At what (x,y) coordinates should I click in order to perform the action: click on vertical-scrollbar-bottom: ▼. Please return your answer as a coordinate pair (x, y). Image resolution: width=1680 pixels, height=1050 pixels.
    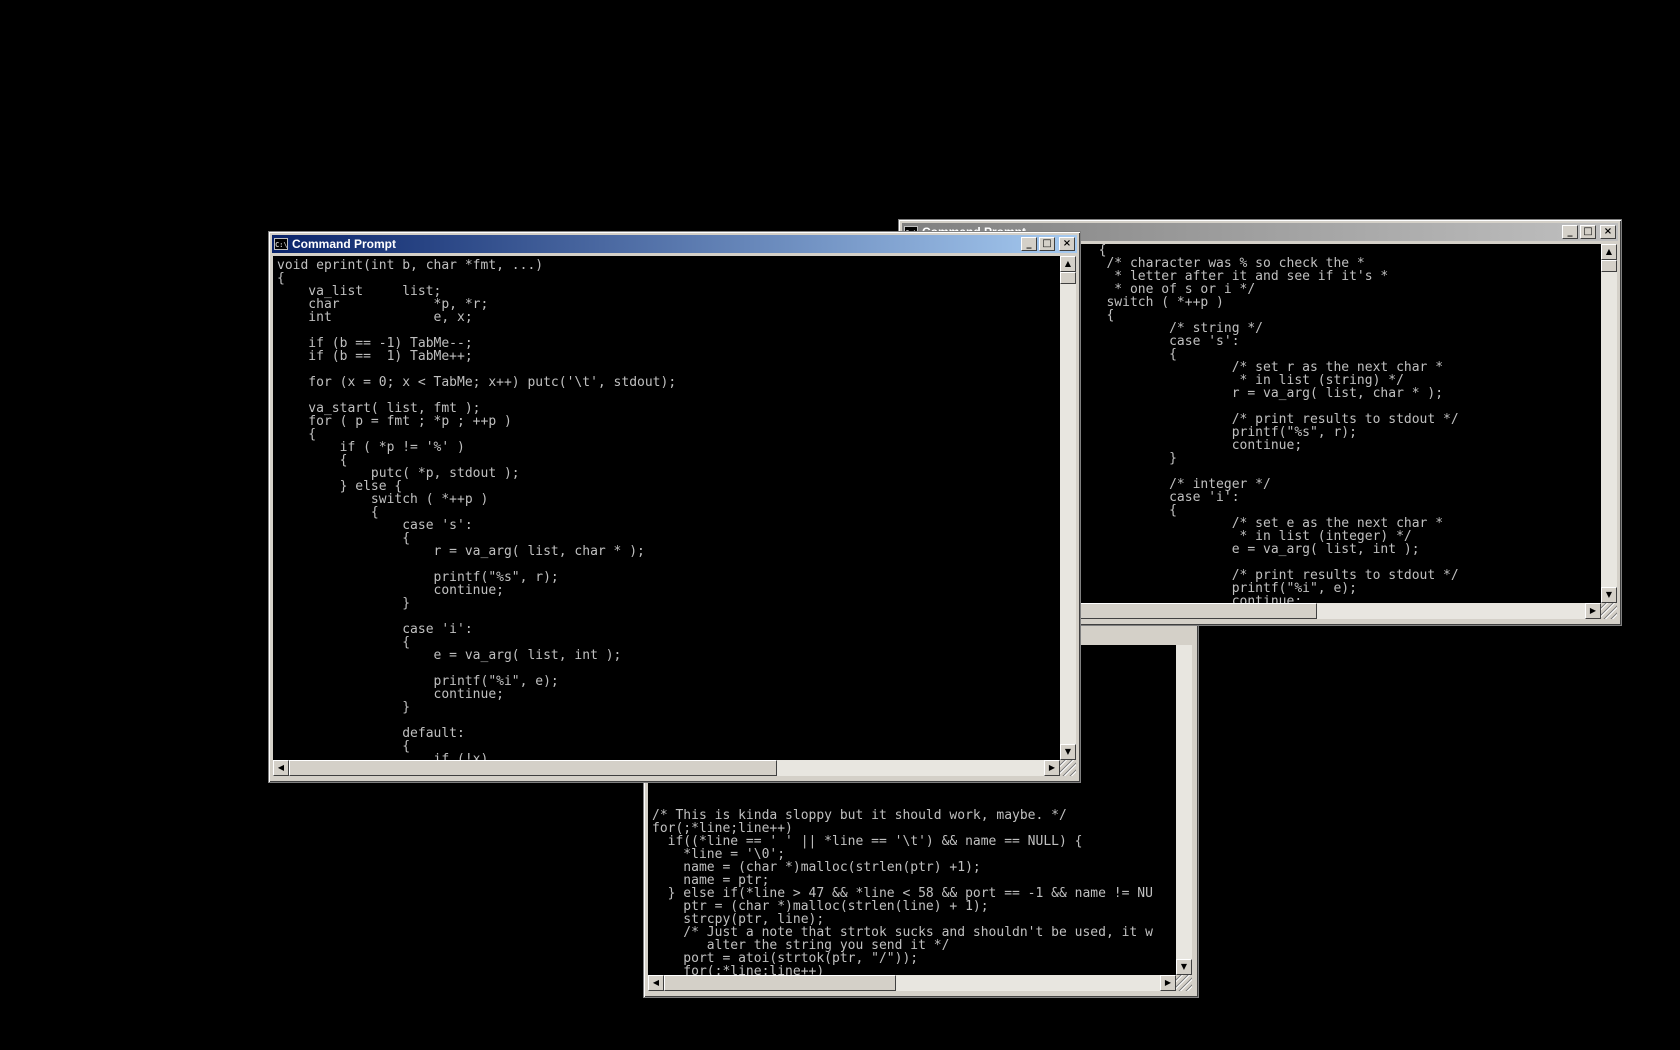
    Looking at the image, I should click on (1184, 810).